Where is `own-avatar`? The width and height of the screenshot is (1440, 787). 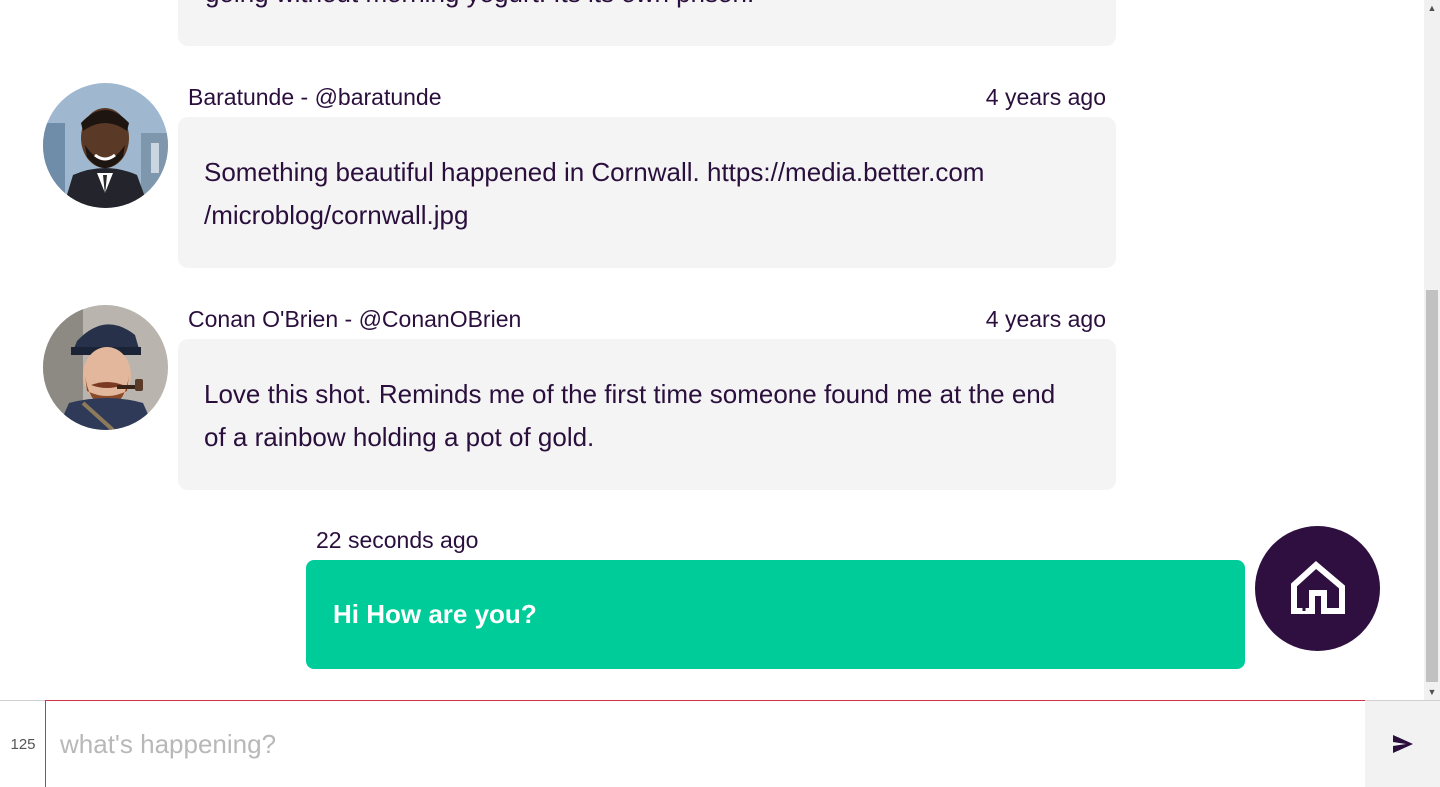
own-avatar is located at coordinates (1317, 588).